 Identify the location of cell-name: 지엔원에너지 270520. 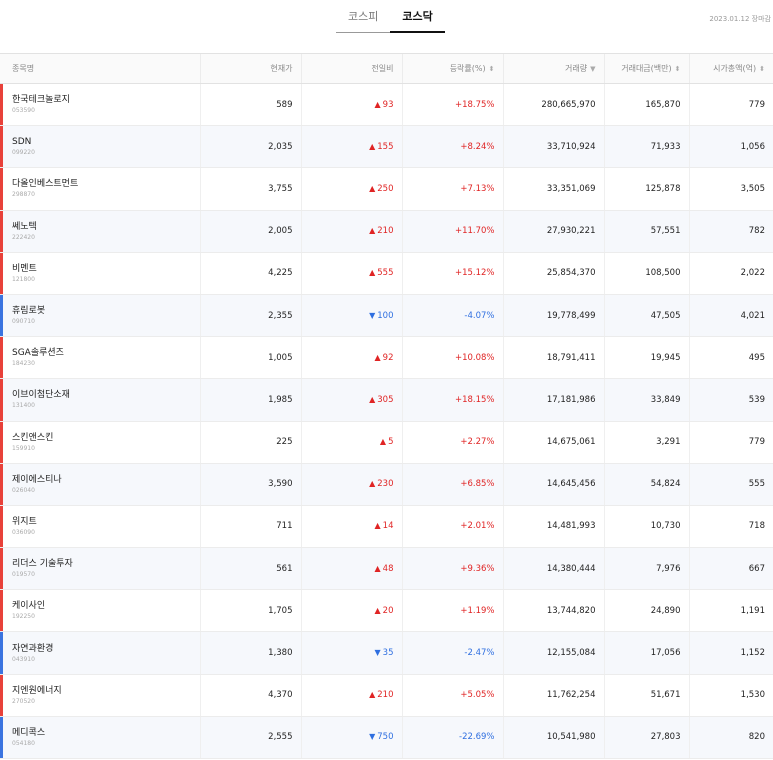
(100, 695).